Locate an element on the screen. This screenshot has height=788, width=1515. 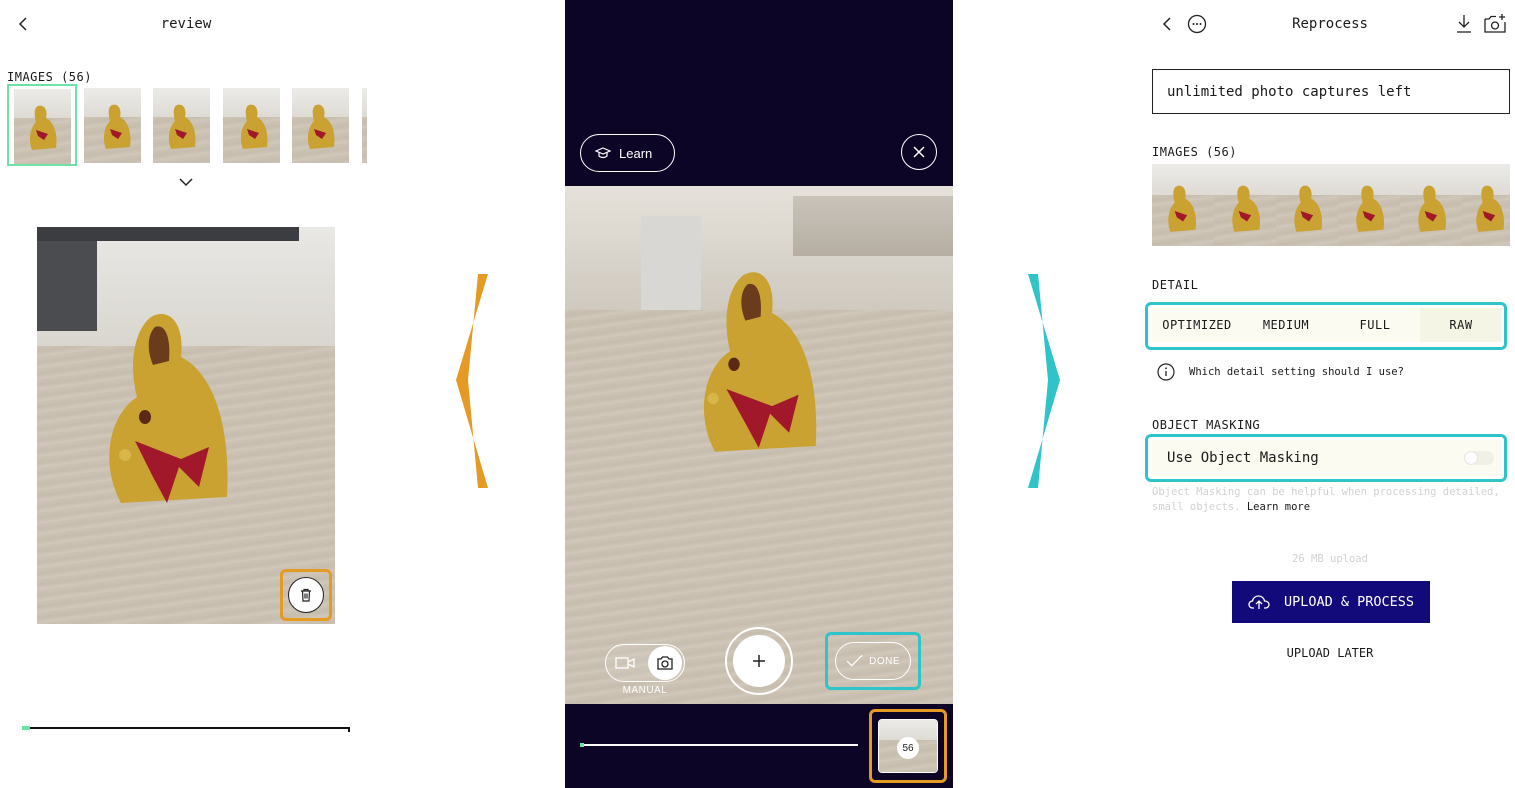
info-icon is located at coordinates (1166, 372).